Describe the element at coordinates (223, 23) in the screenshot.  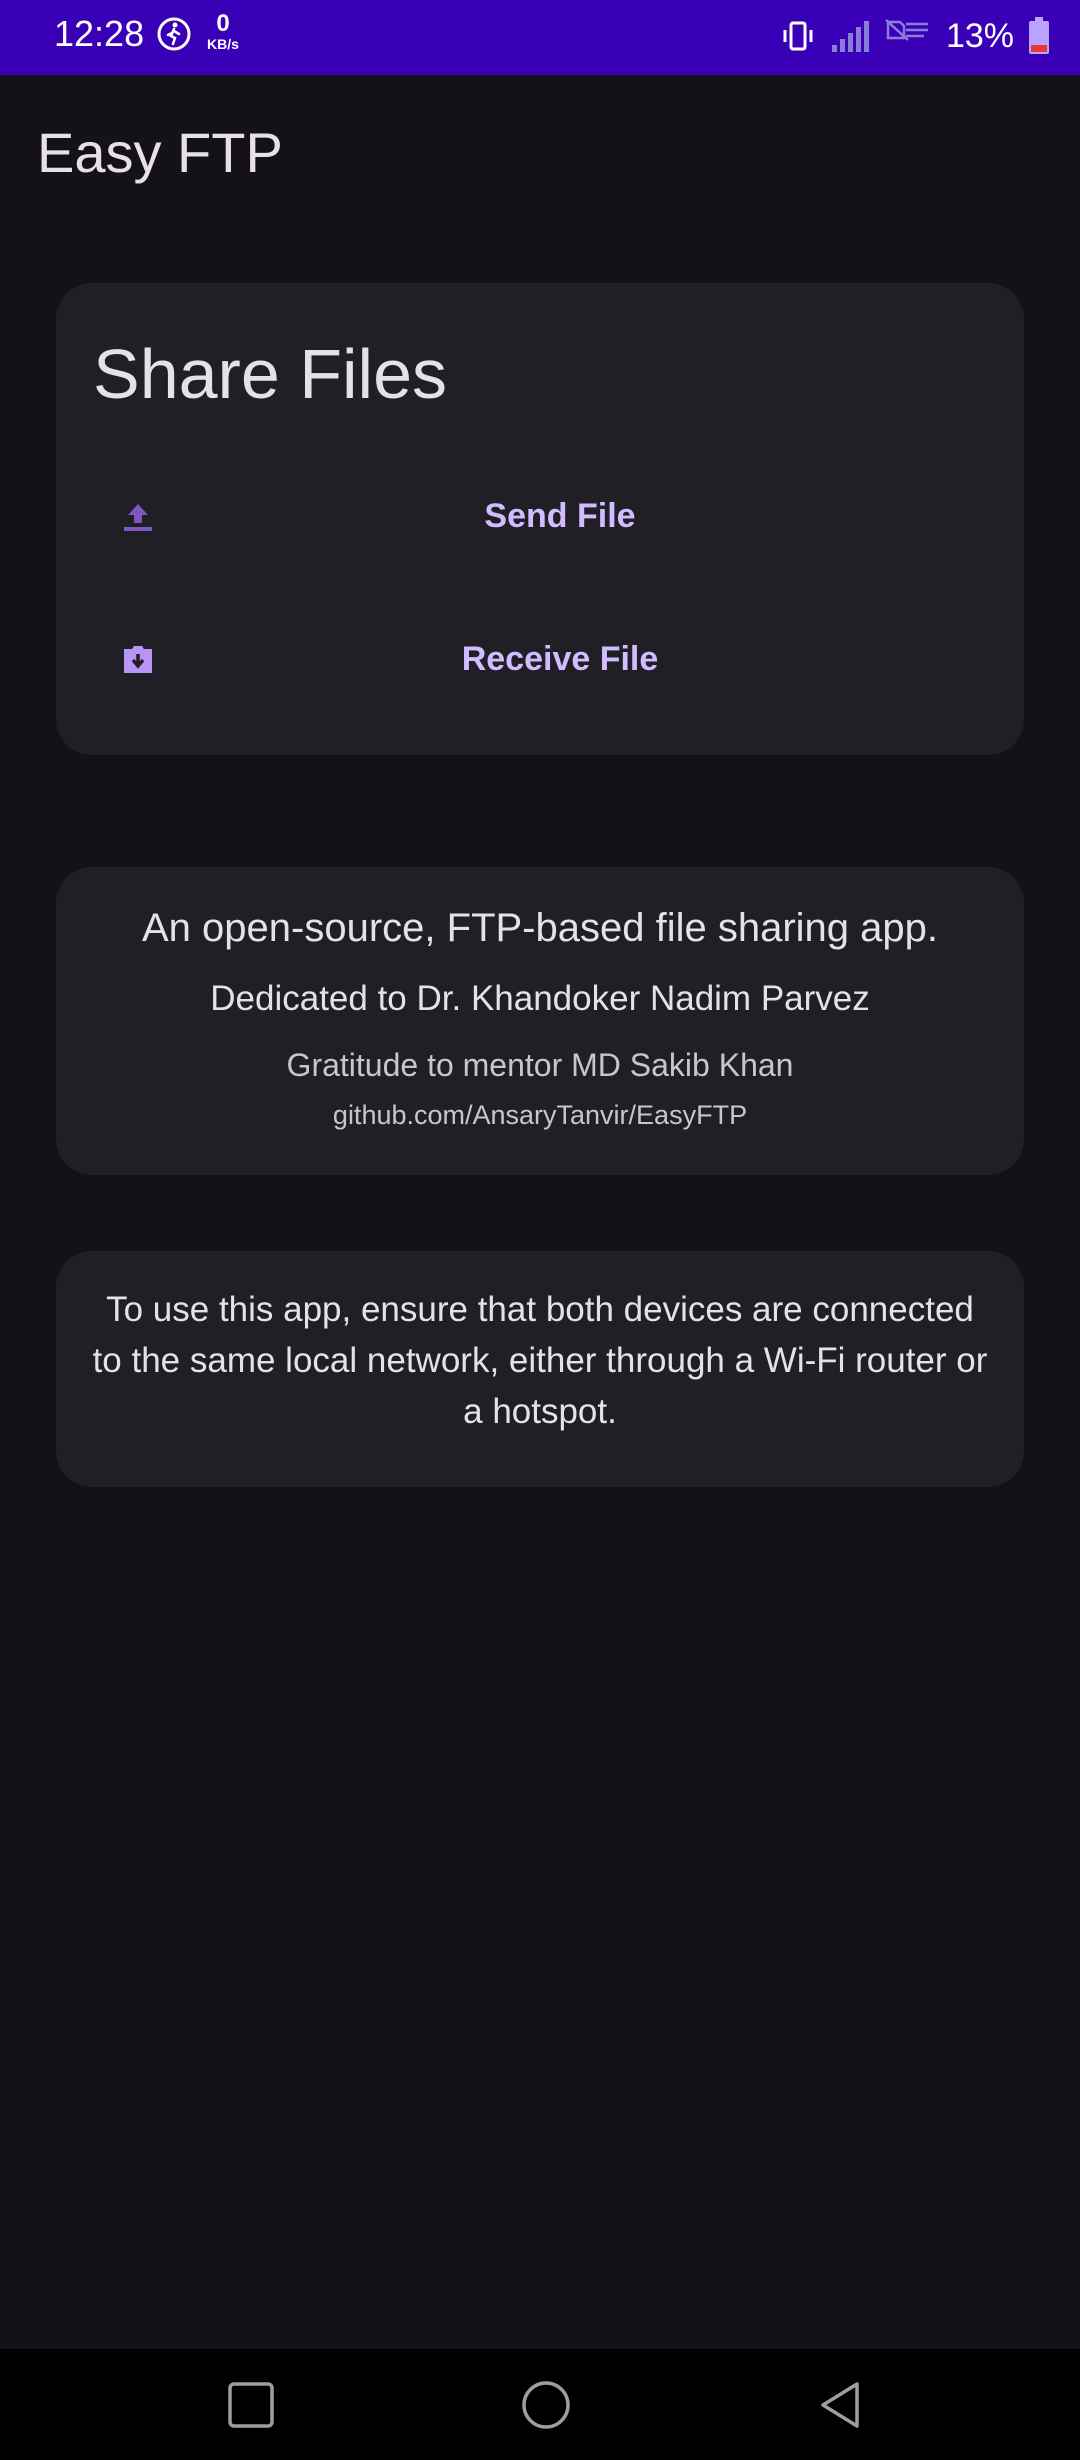
I see `network-speed-value: 0` at that location.